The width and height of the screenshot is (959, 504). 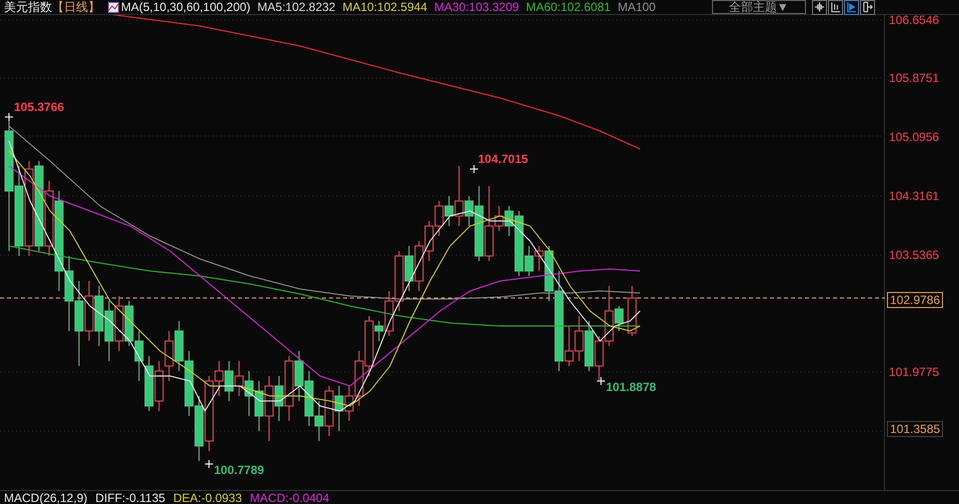 What do you see at coordinates (759, 7) in the screenshot?
I see `theme-dropdown: 全部主题▼` at bounding box center [759, 7].